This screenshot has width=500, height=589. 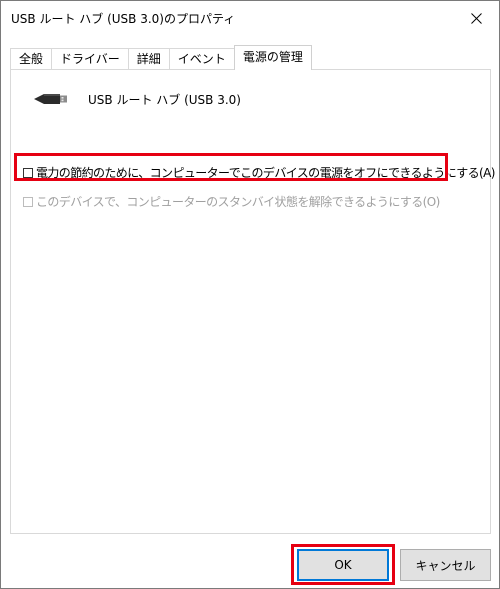 I want to click on tab-strip: 全般 ドライバー 詳細 イベント 電源の管理, so click(x=161, y=57).